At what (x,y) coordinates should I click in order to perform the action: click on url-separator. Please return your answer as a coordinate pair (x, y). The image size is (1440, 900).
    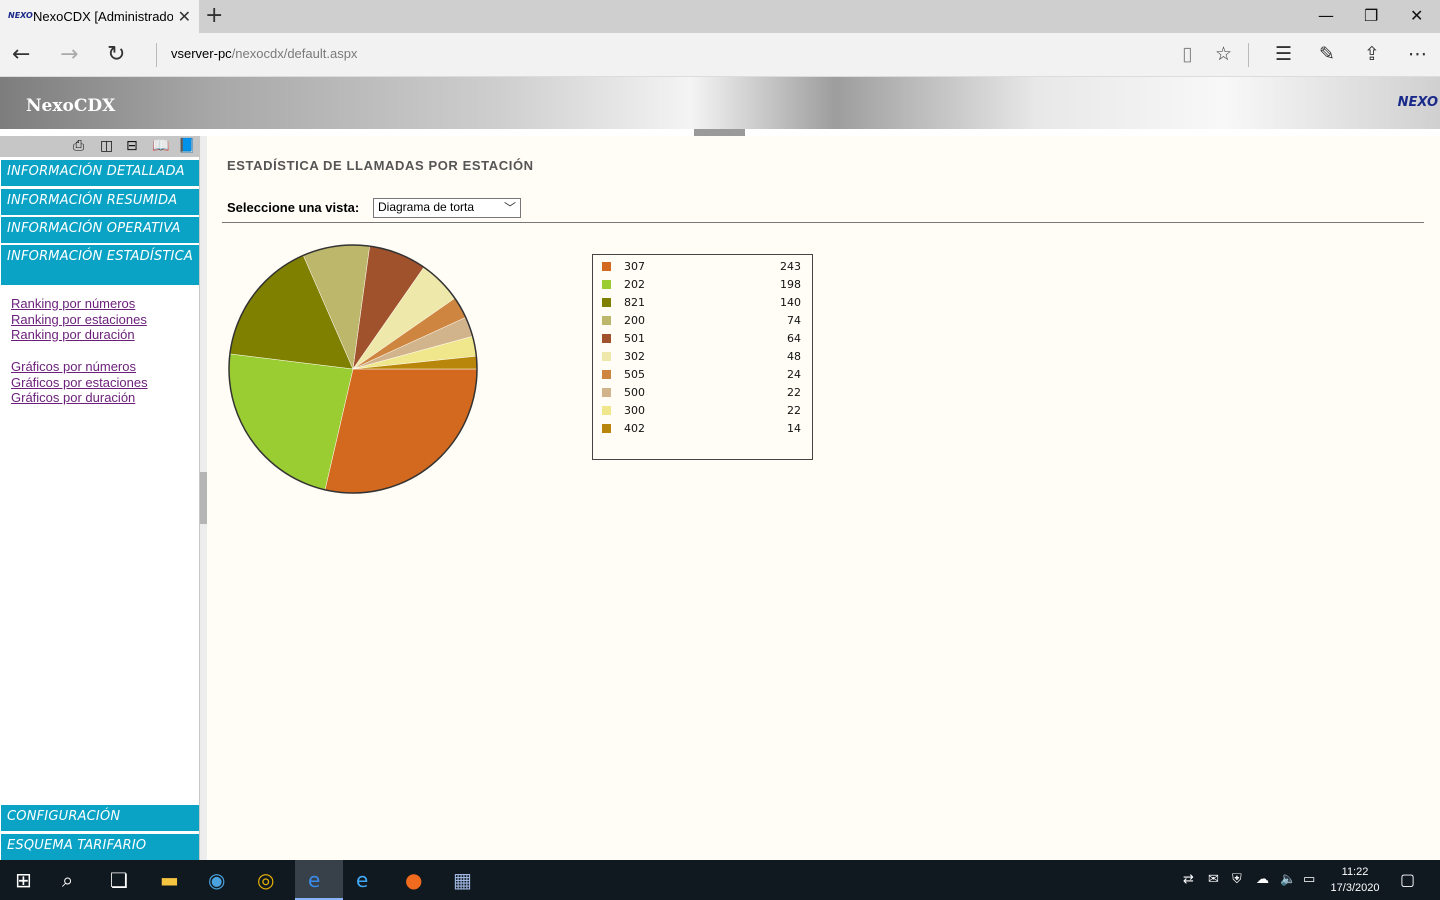
    Looking at the image, I should click on (156, 55).